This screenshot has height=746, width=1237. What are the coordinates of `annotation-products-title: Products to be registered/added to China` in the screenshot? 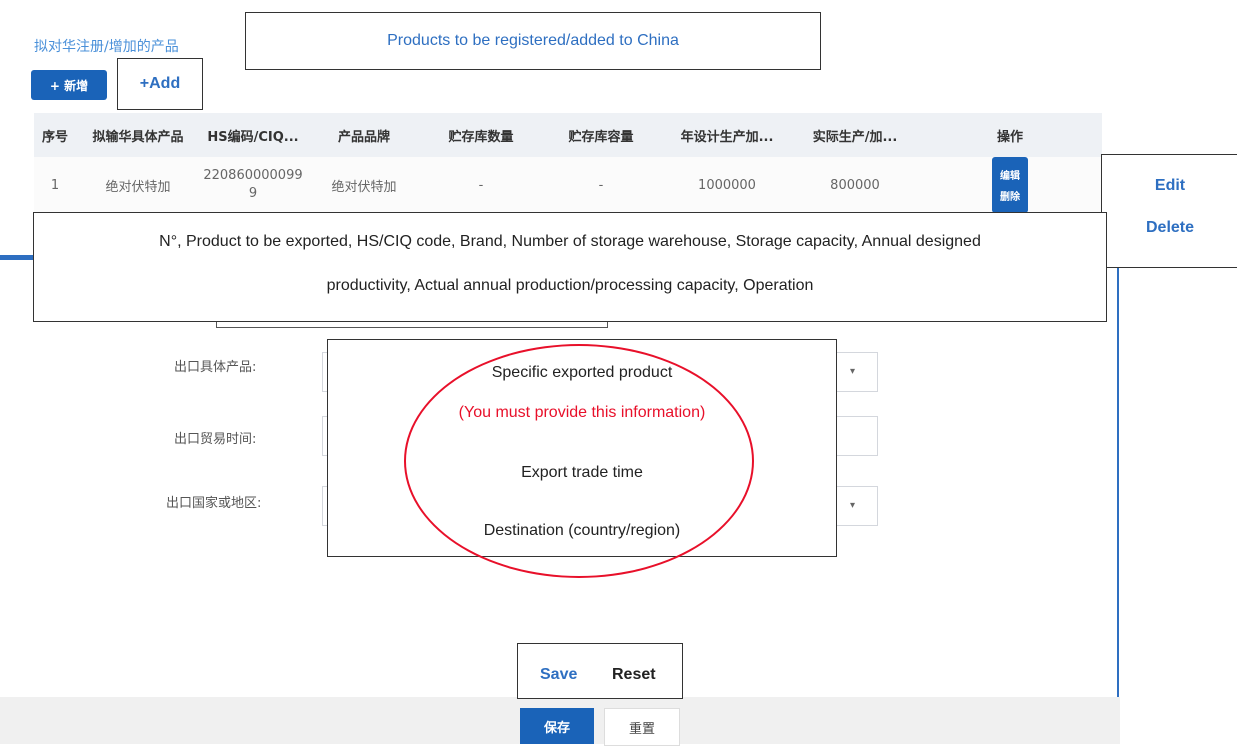 It's located at (533, 41).